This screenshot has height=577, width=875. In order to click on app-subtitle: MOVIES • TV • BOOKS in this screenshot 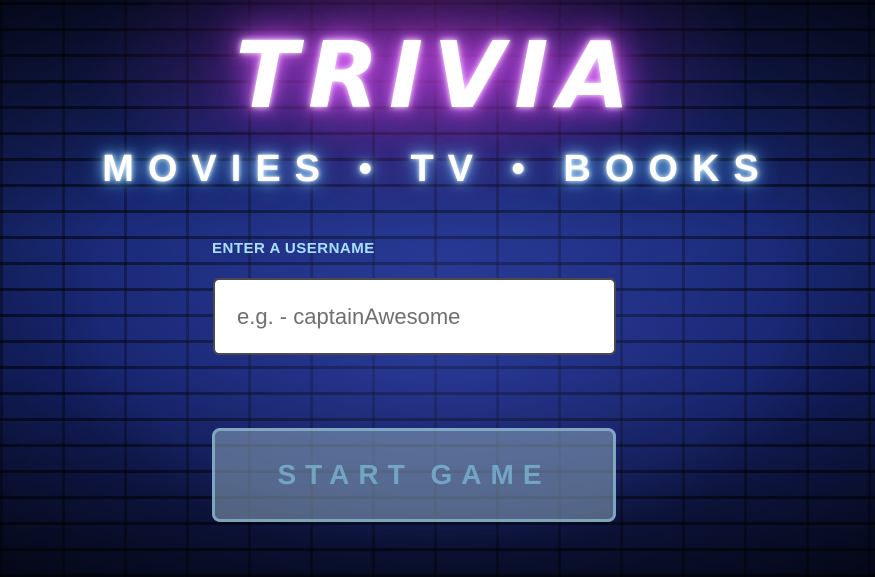, I will do `click(437, 169)`.